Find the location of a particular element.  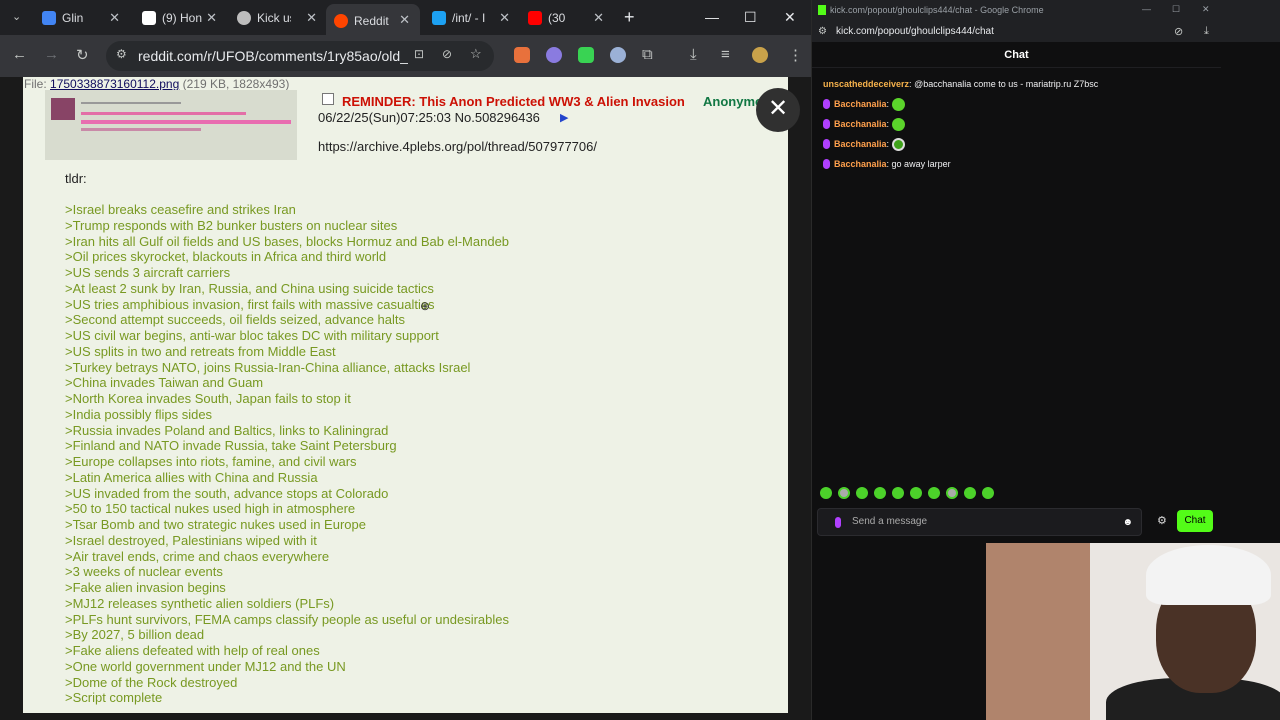

send-chat-button: Chat is located at coordinates (1195, 521).